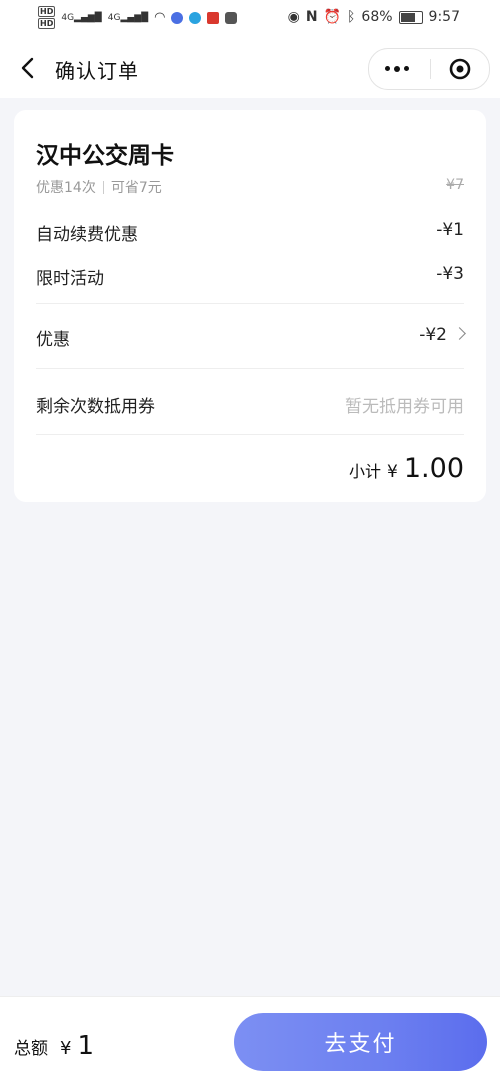  I want to click on mini-program-capsule, so click(429, 69).